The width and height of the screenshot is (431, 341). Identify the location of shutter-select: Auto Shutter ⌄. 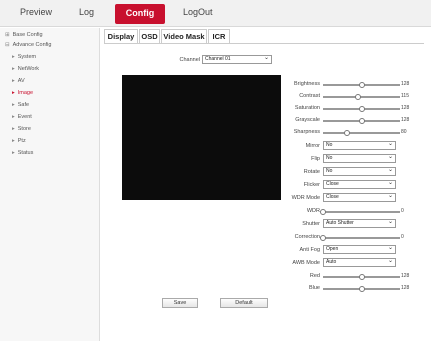
(359, 223).